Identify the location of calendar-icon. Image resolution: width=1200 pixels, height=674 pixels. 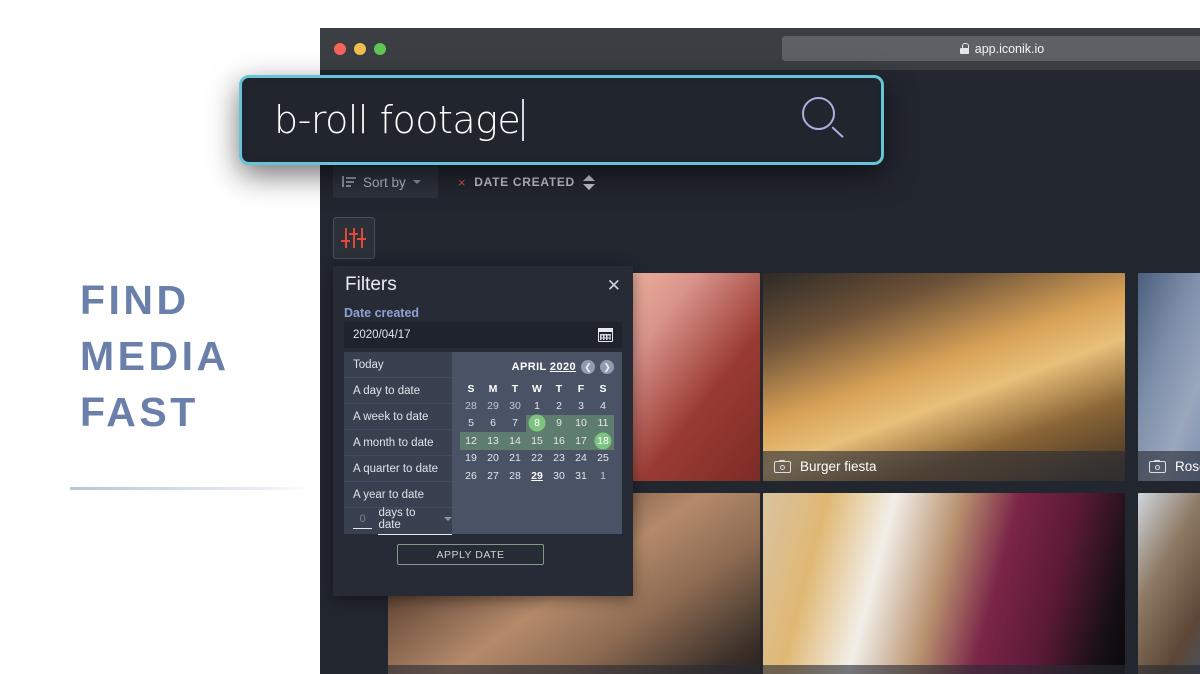
(605, 335).